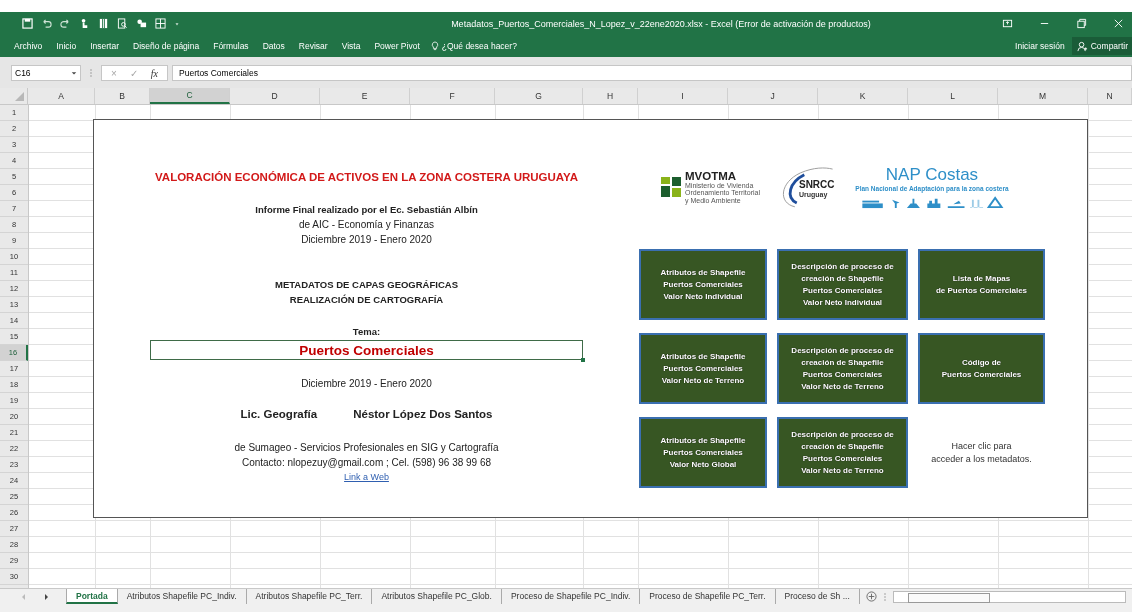 The height and width of the screenshot is (612, 1132). What do you see at coordinates (122, 23) in the screenshot?
I see `print-preview-icon` at bounding box center [122, 23].